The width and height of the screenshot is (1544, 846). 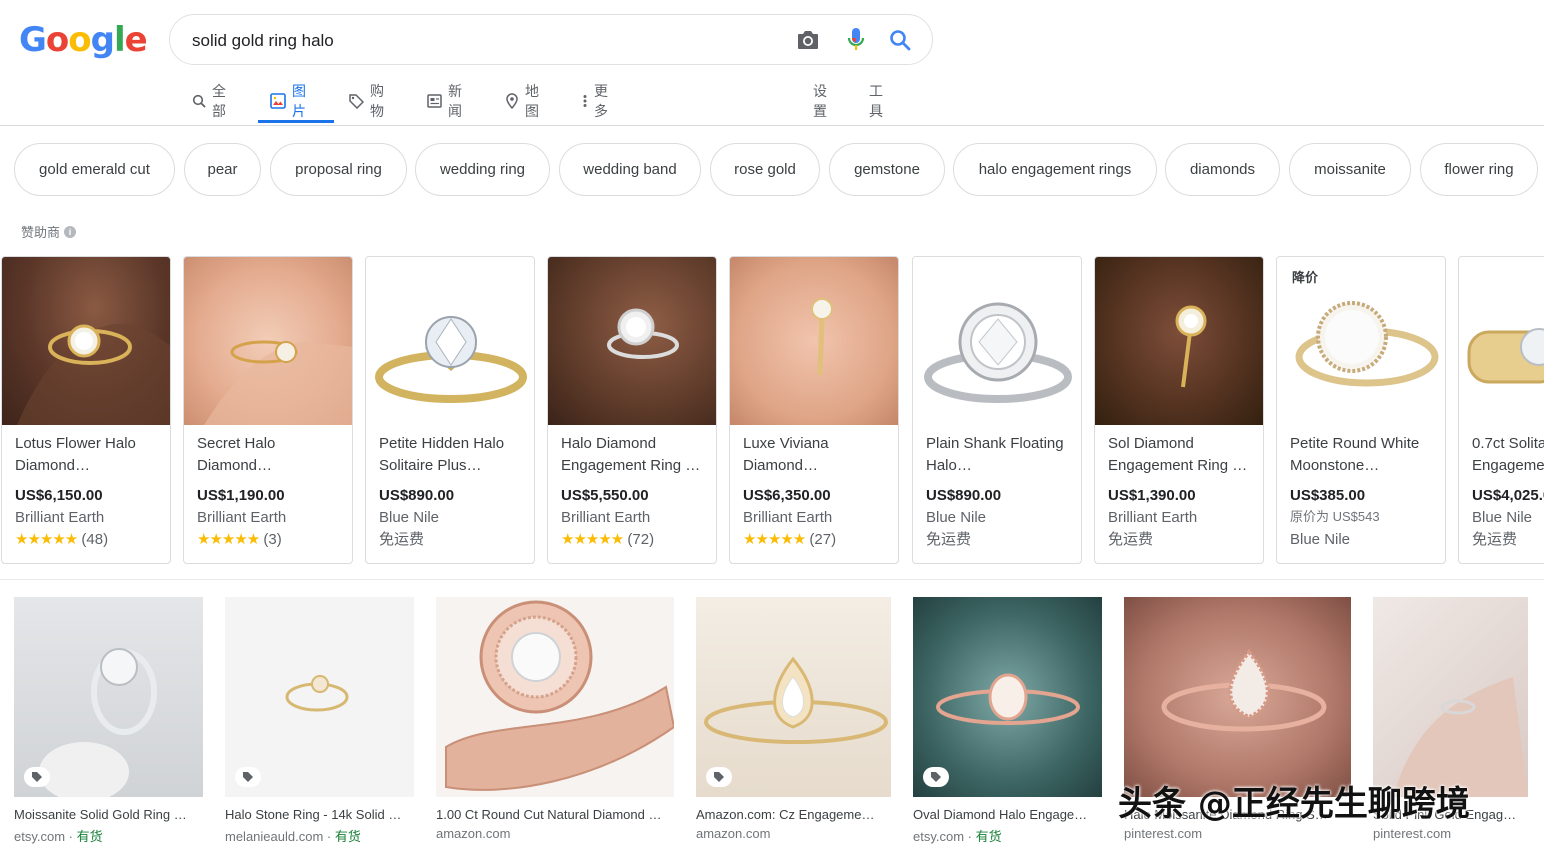 What do you see at coordinates (820, 101) in the screenshot?
I see `settings-link: 设置` at bounding box center [820, 101].